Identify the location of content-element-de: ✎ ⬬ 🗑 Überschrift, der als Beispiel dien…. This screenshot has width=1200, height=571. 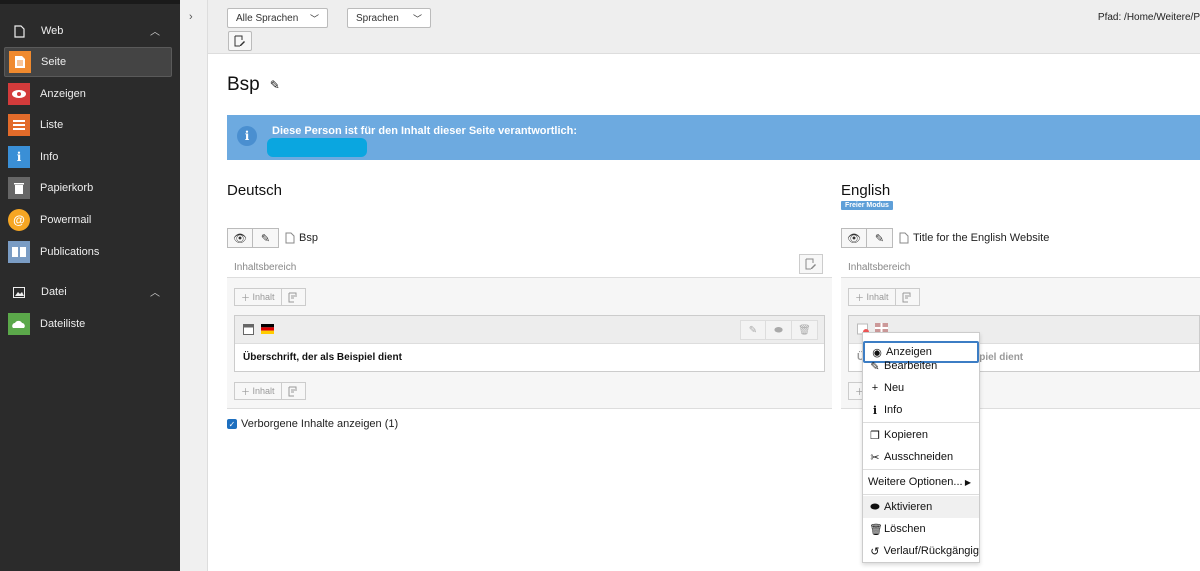
(529, 343).